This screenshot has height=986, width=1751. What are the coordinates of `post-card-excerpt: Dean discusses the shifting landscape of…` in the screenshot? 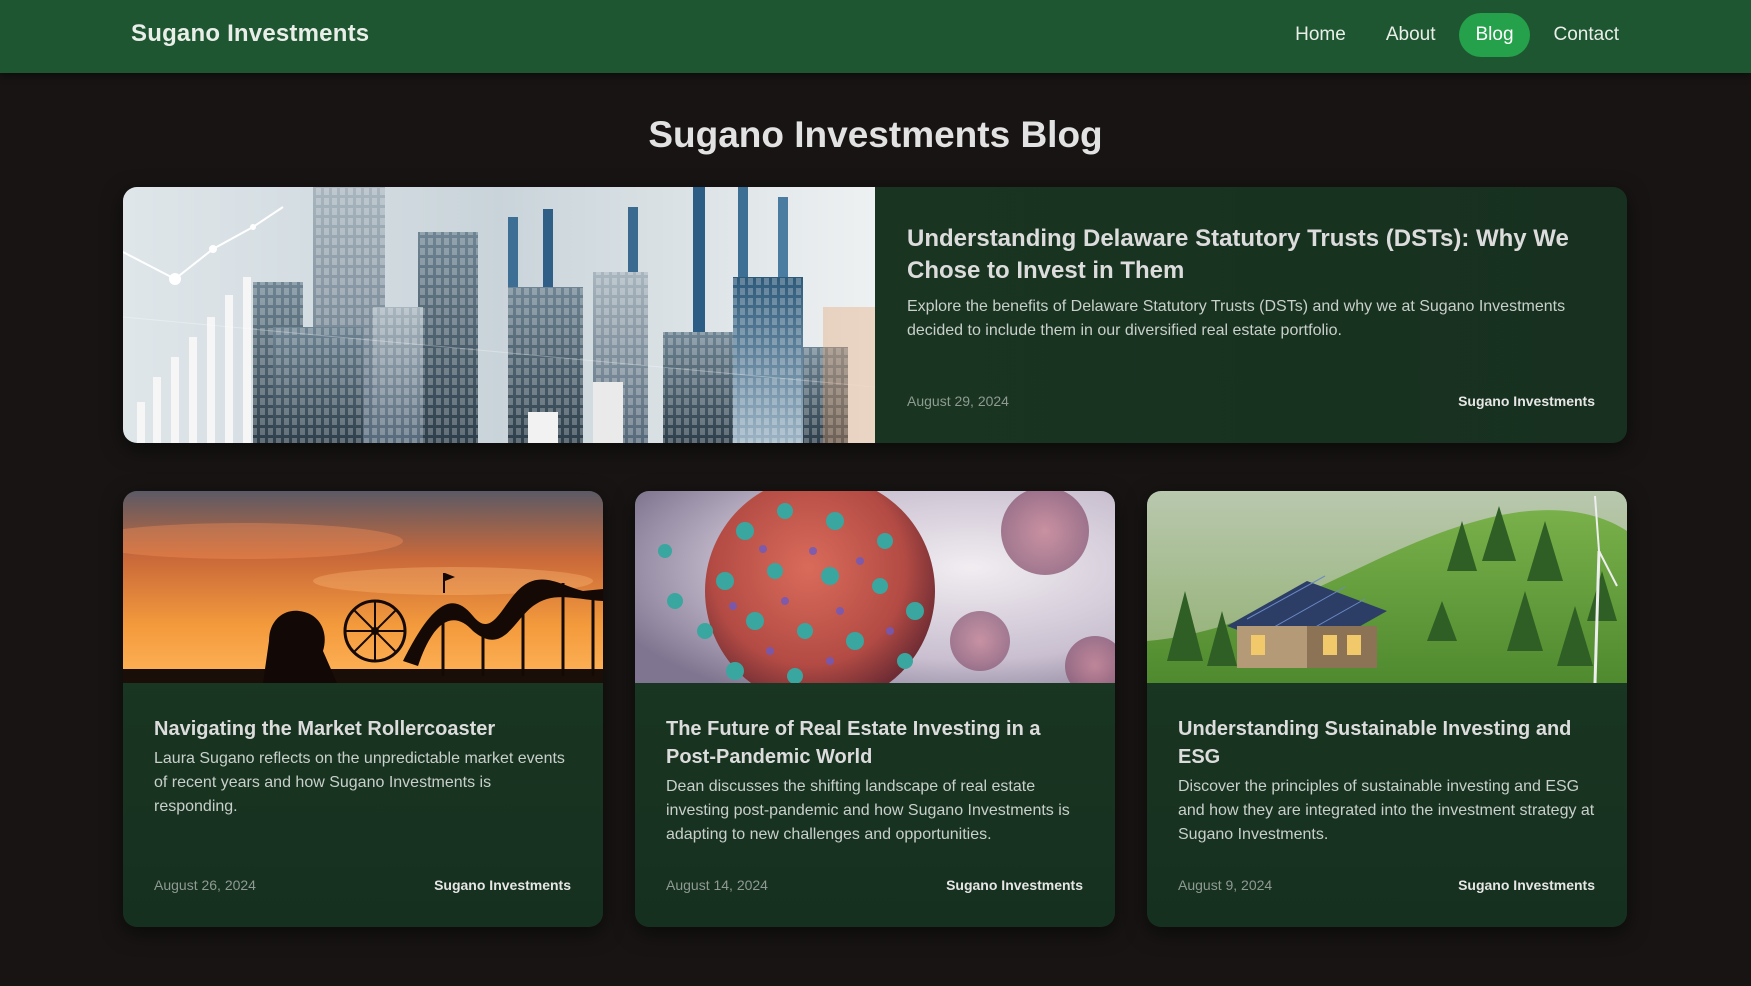 It's located at (868, 810).